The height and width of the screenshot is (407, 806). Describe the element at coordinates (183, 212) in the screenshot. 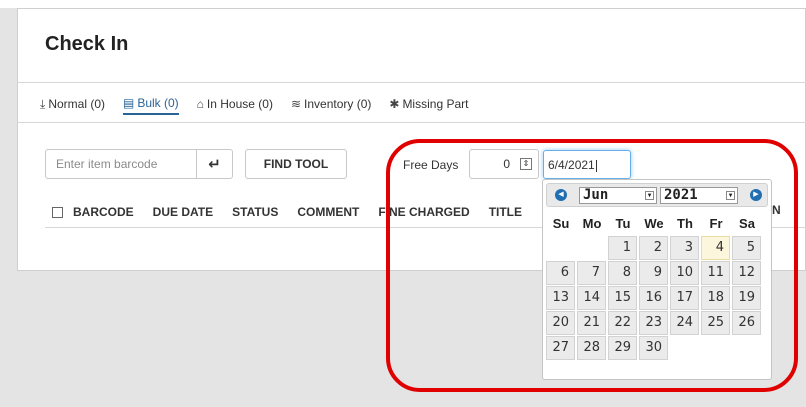

I see `column-due-date: DUE DATE` at that location.